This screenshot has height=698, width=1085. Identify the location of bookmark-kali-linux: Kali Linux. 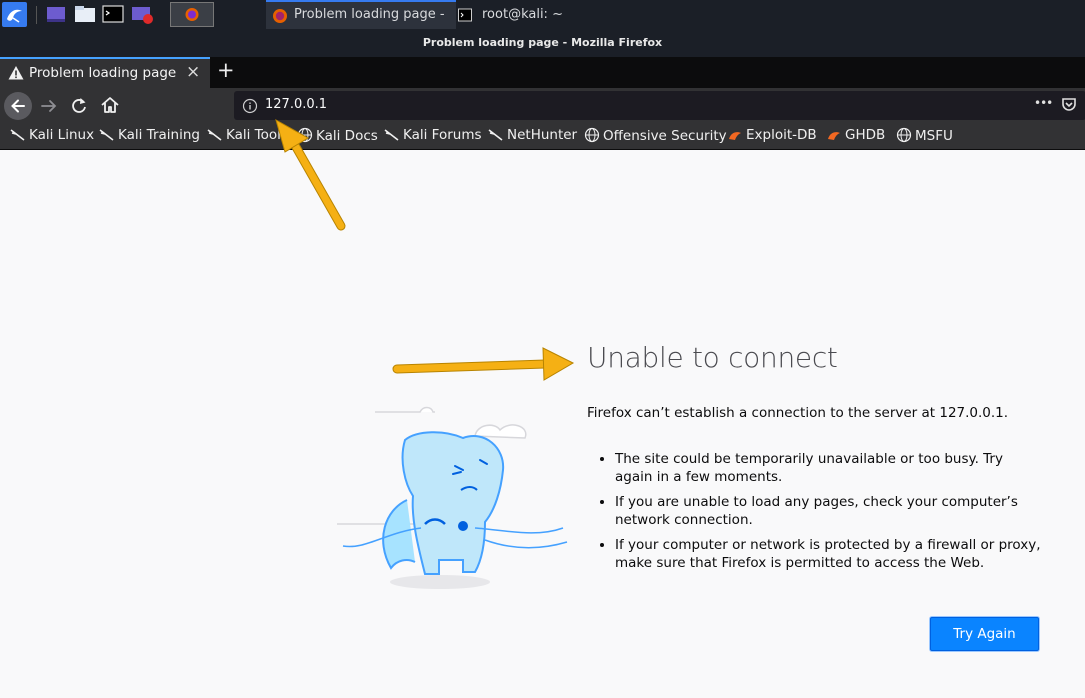
(52, 135).